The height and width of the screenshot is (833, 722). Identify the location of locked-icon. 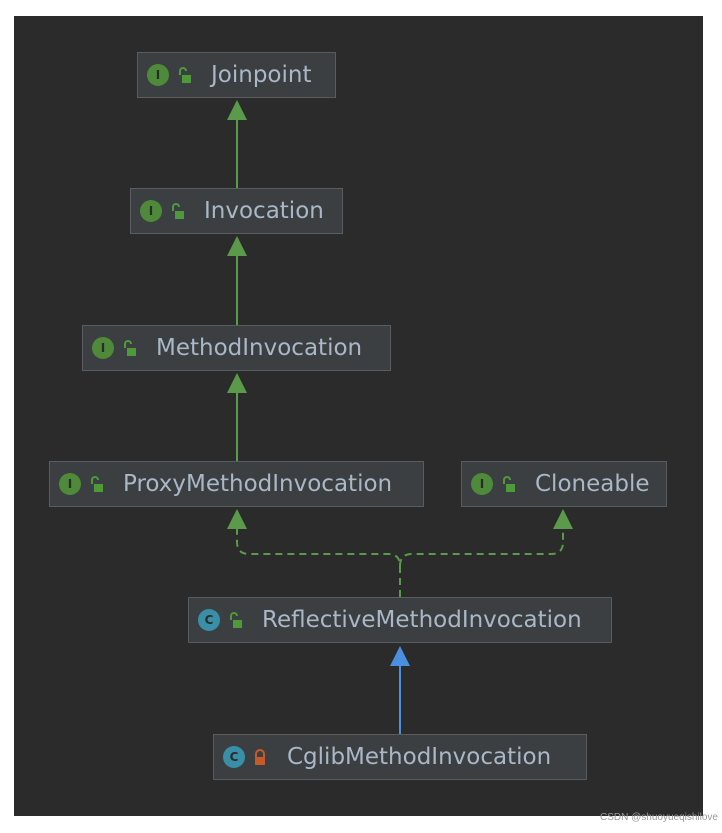
(260, 757).